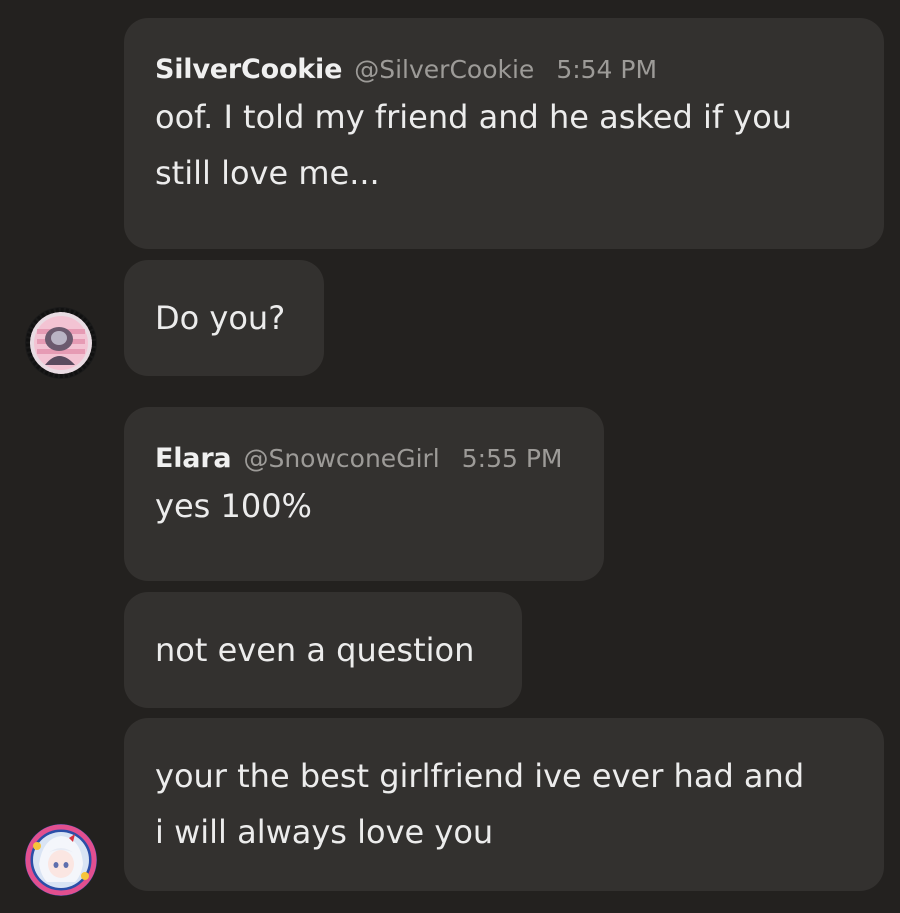 The height and width of the screenshot is (913, 900). I want to click on avatar-elara-image, so click(61, 860).